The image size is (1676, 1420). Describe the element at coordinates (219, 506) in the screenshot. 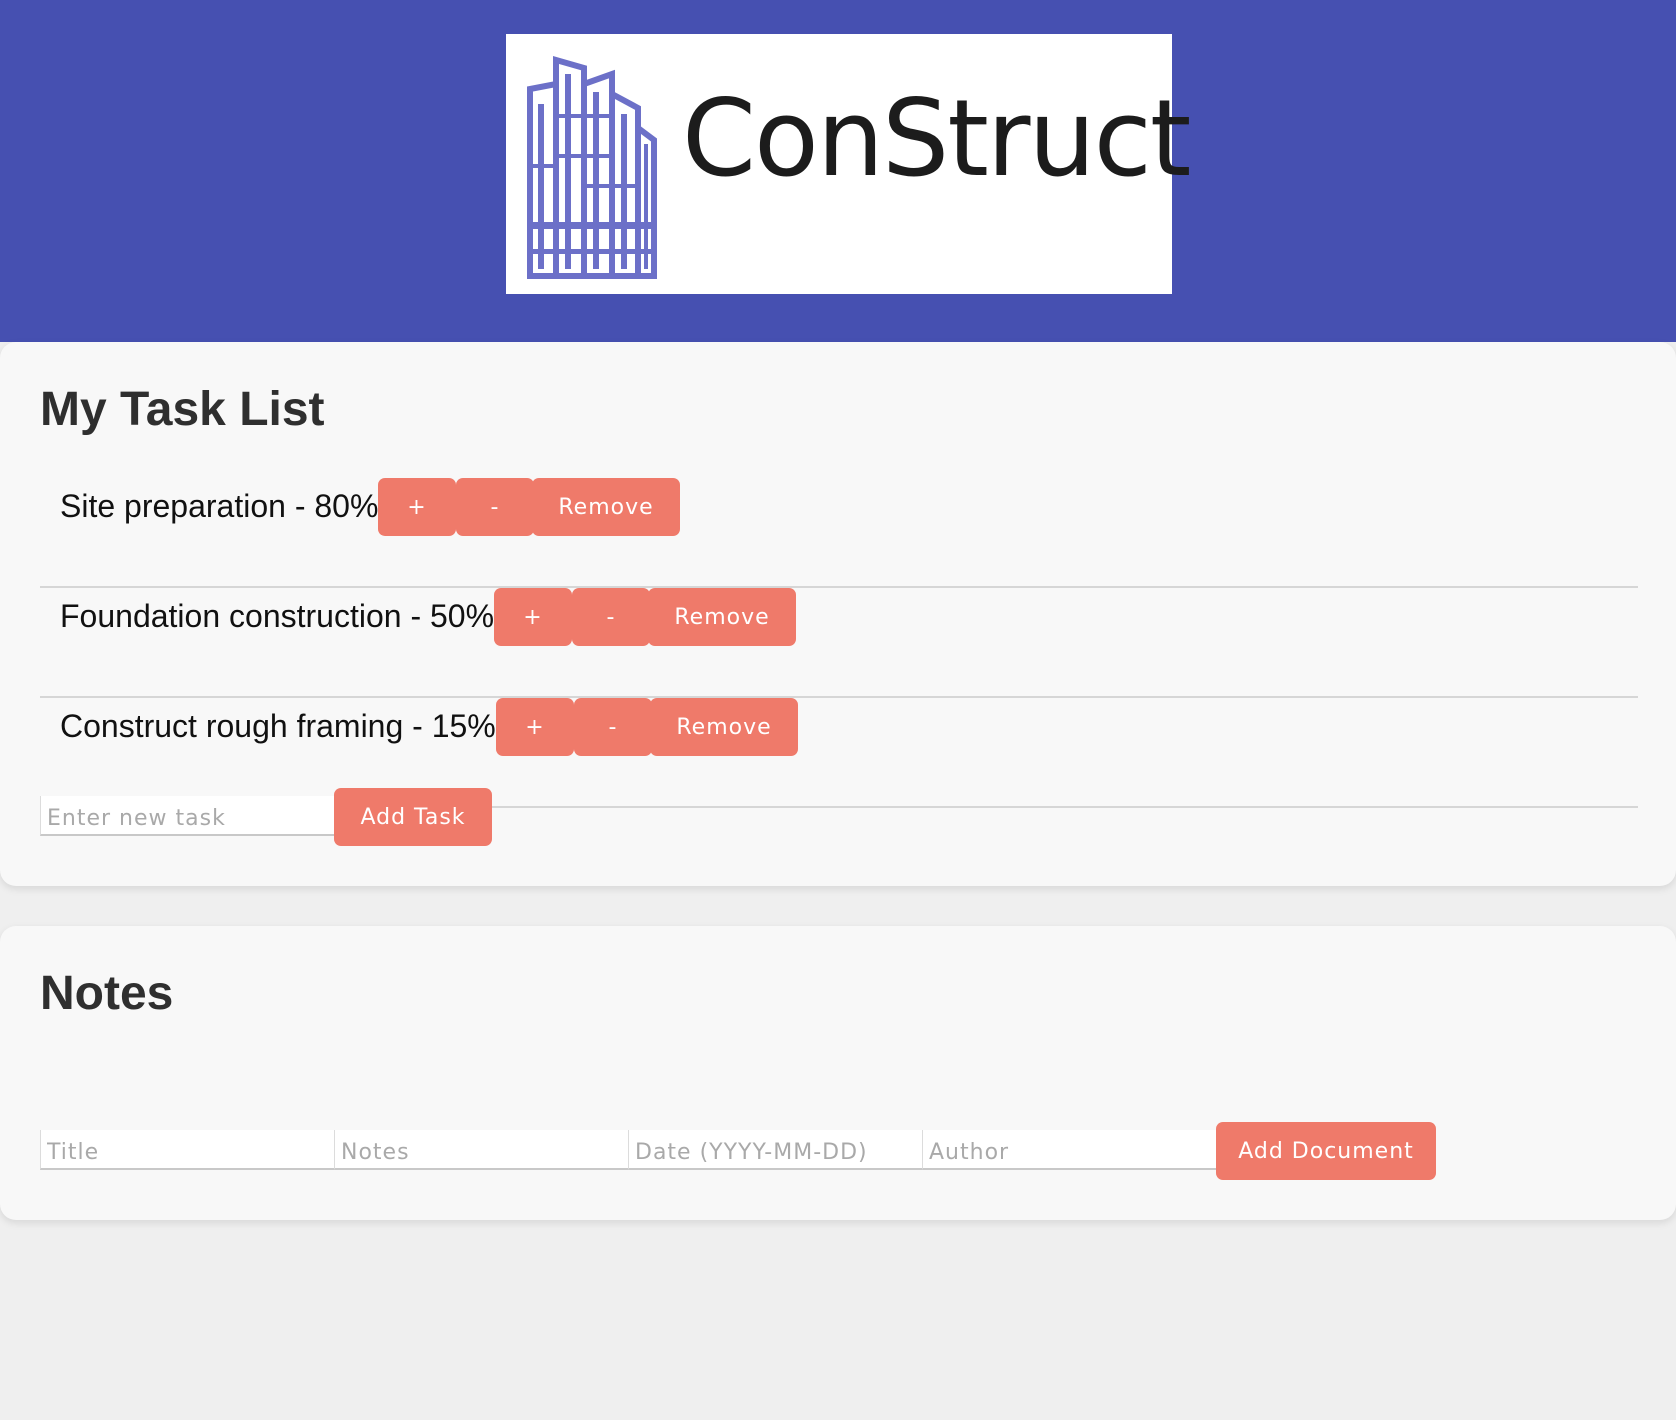

I see `task-label: Site preparation - 80%` at that location.